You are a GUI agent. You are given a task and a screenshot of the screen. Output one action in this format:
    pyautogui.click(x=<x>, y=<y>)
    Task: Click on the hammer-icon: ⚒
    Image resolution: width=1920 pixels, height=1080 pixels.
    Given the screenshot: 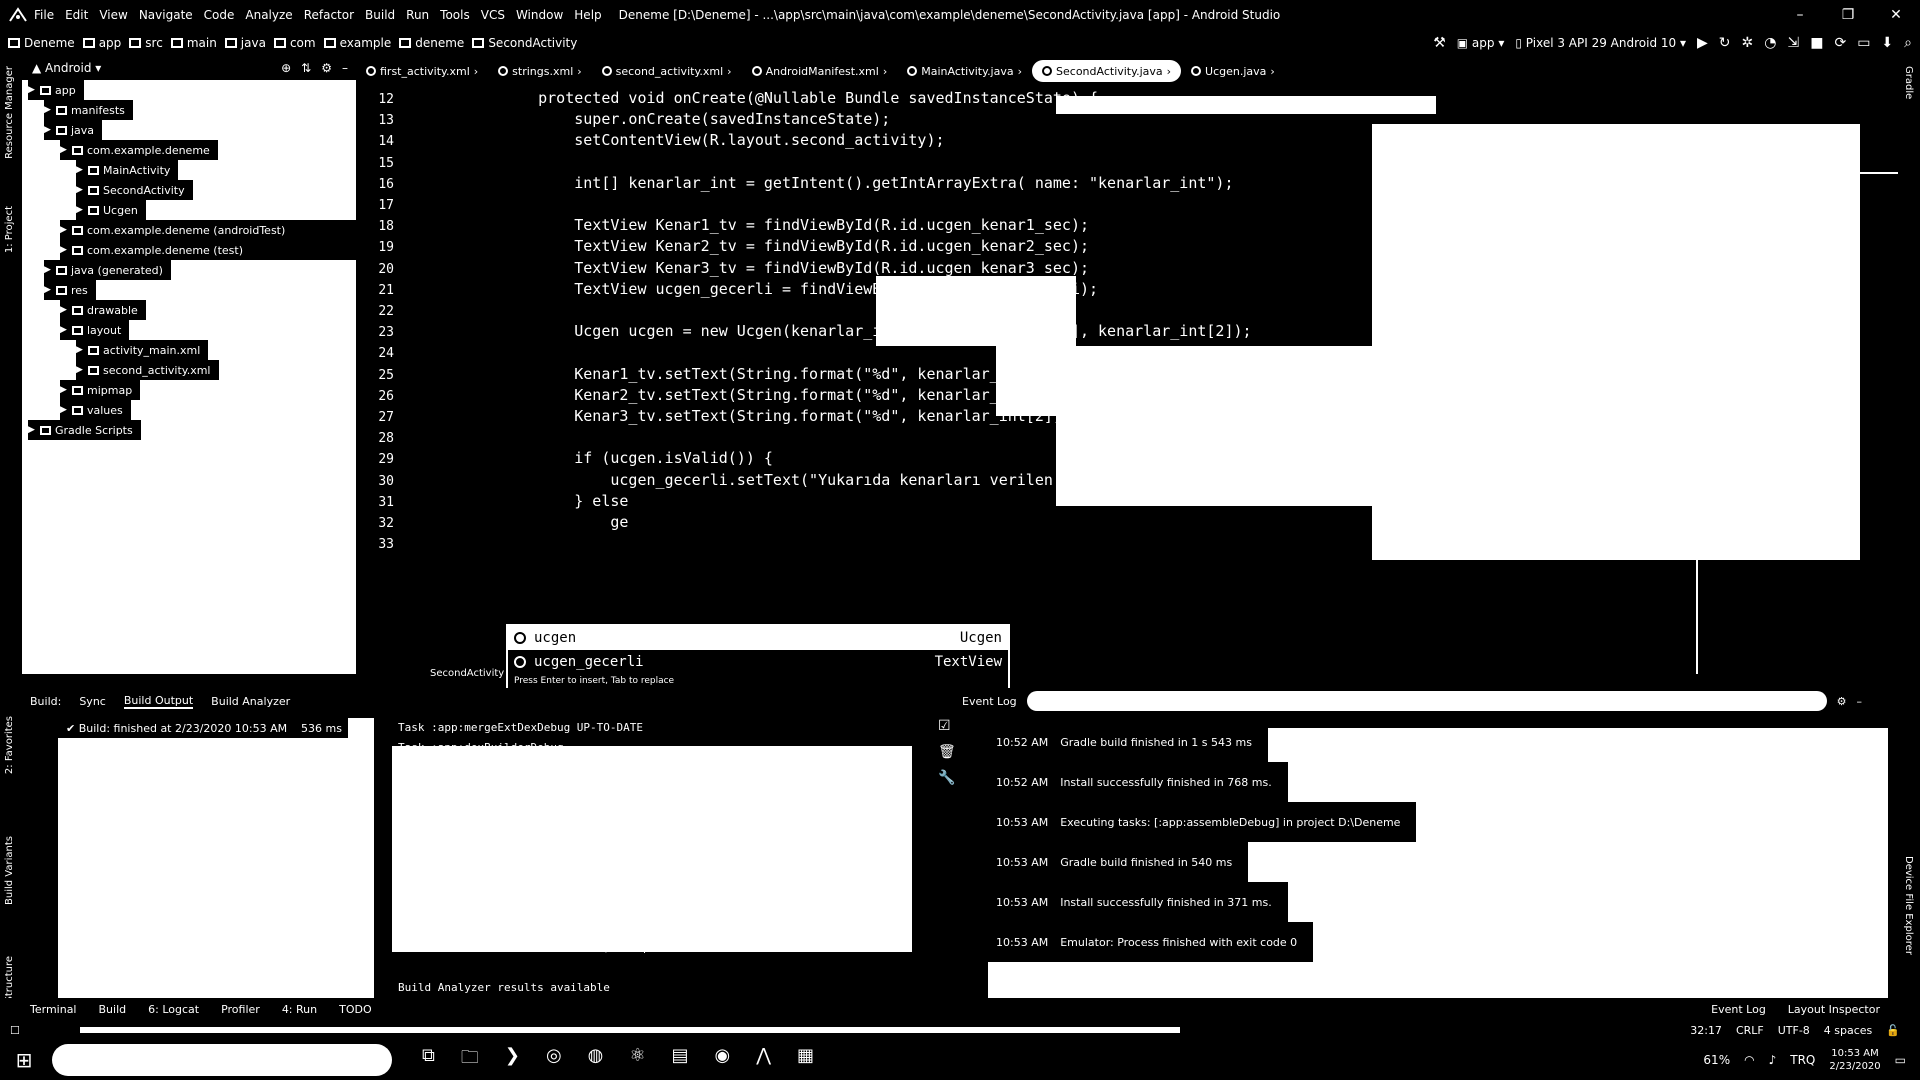 What is the action you would take?
    pyautogui.click(x=1439, y=43)
    